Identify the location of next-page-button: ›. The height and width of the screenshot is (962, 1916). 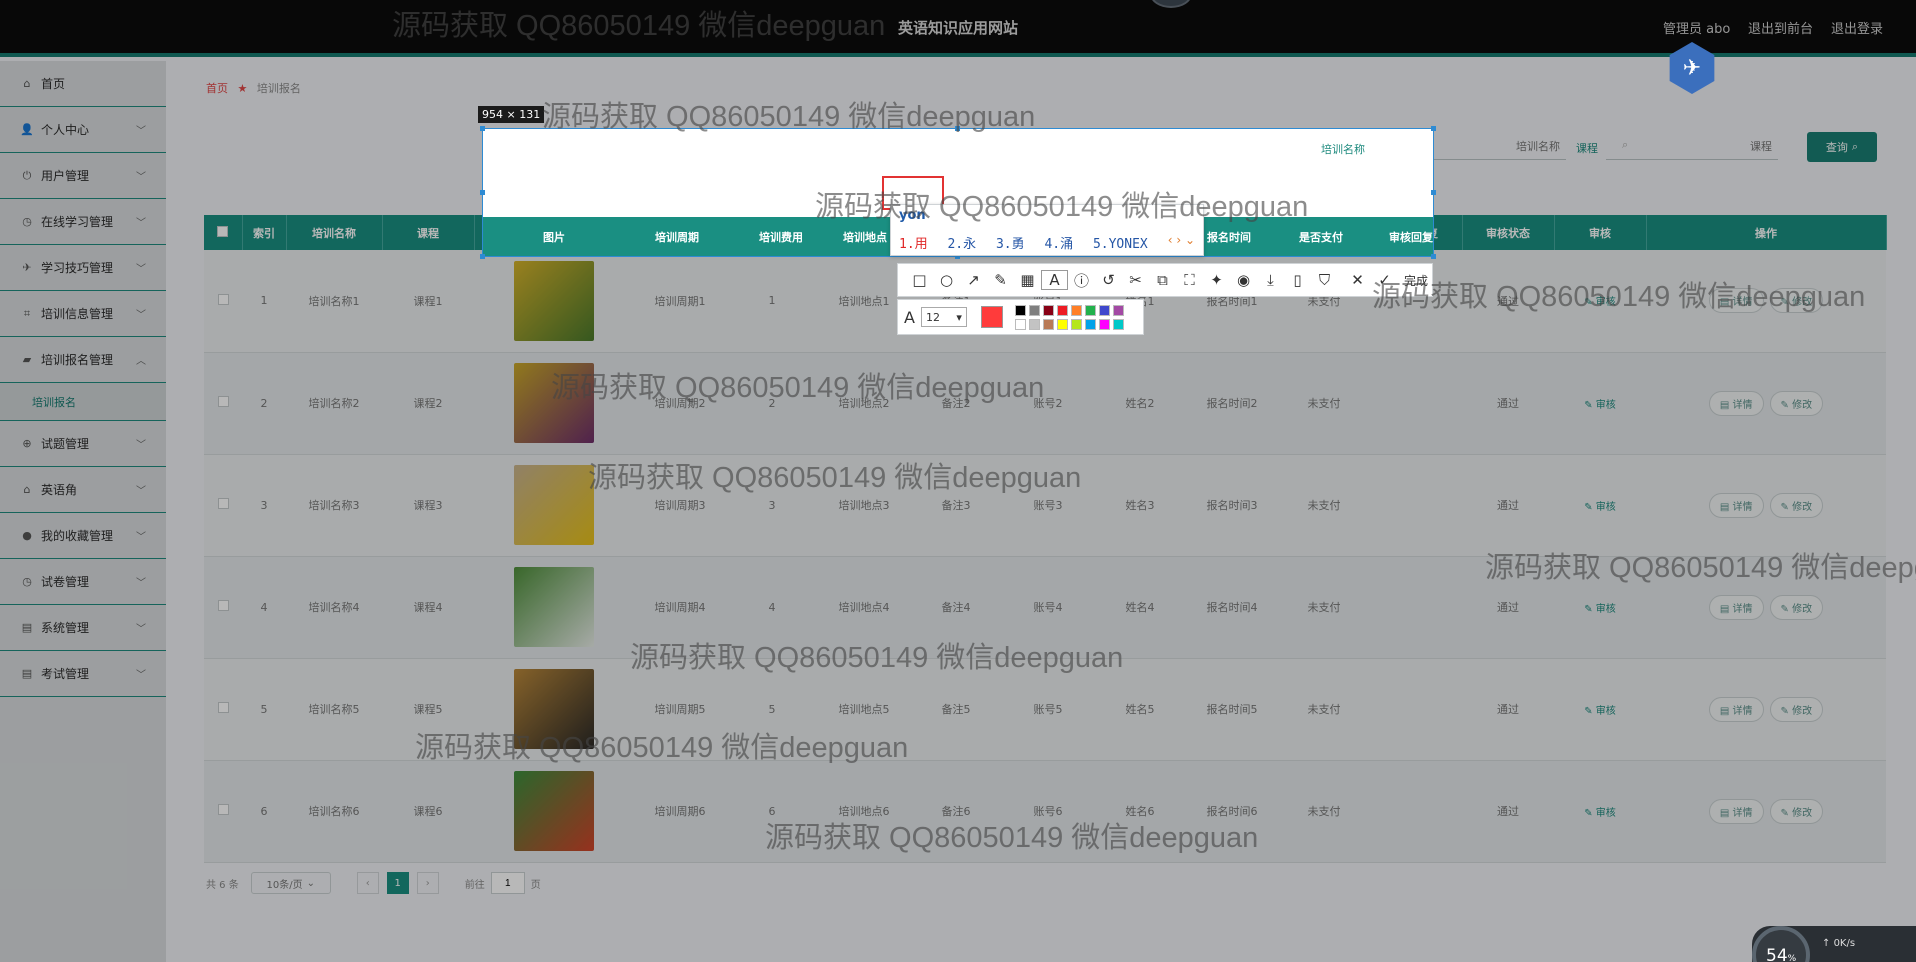
(427, 883).